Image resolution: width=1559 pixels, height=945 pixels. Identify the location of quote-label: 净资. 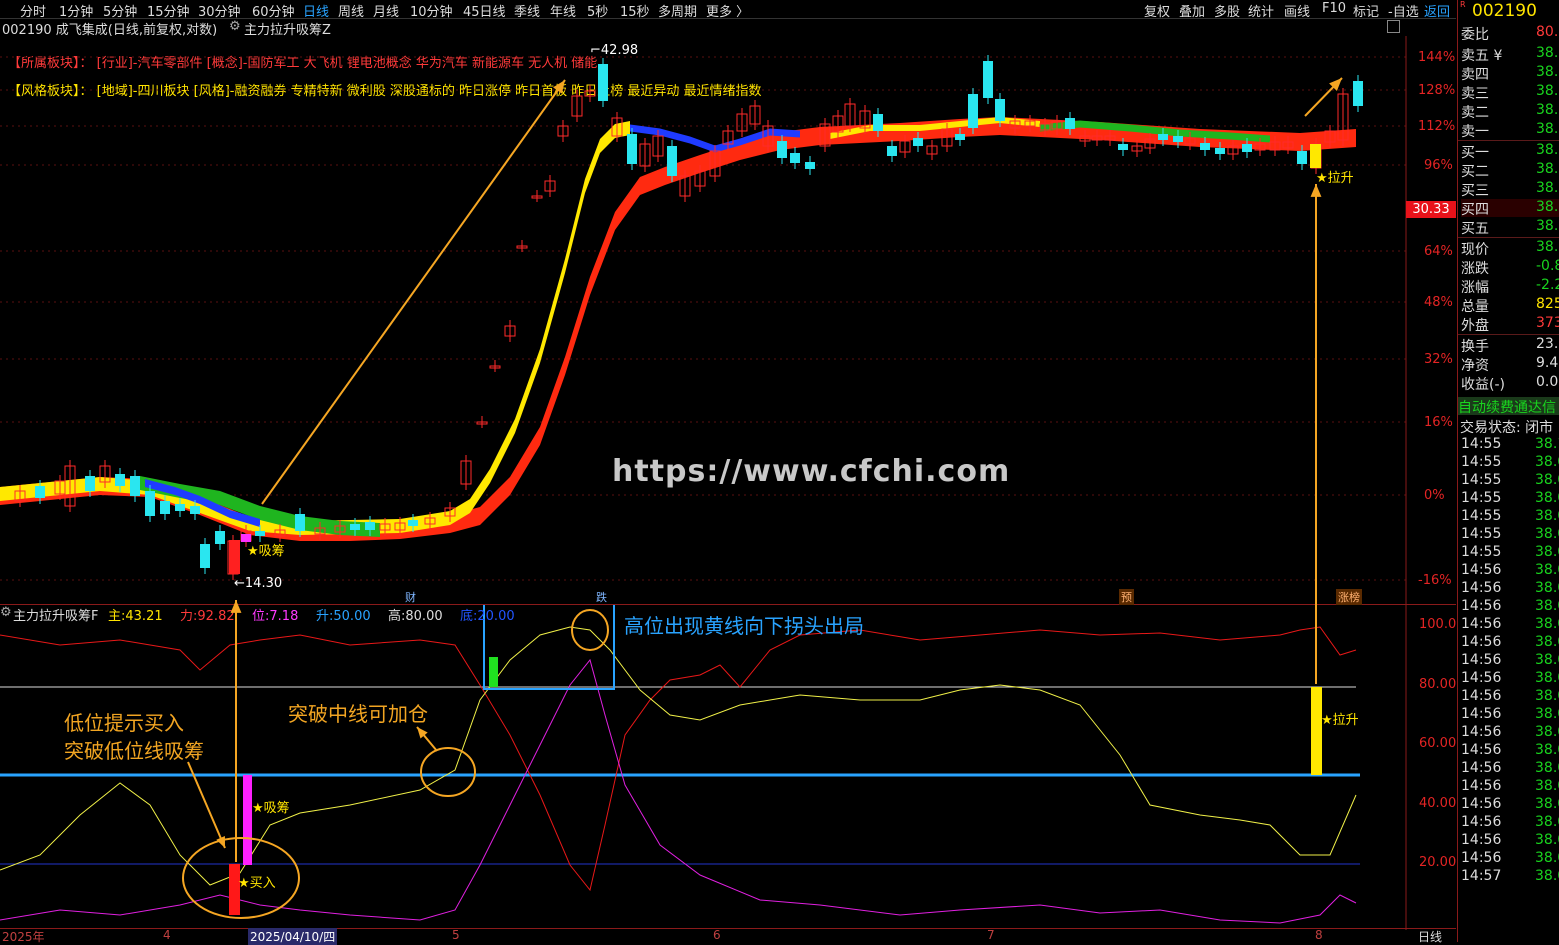
(1475, 366).